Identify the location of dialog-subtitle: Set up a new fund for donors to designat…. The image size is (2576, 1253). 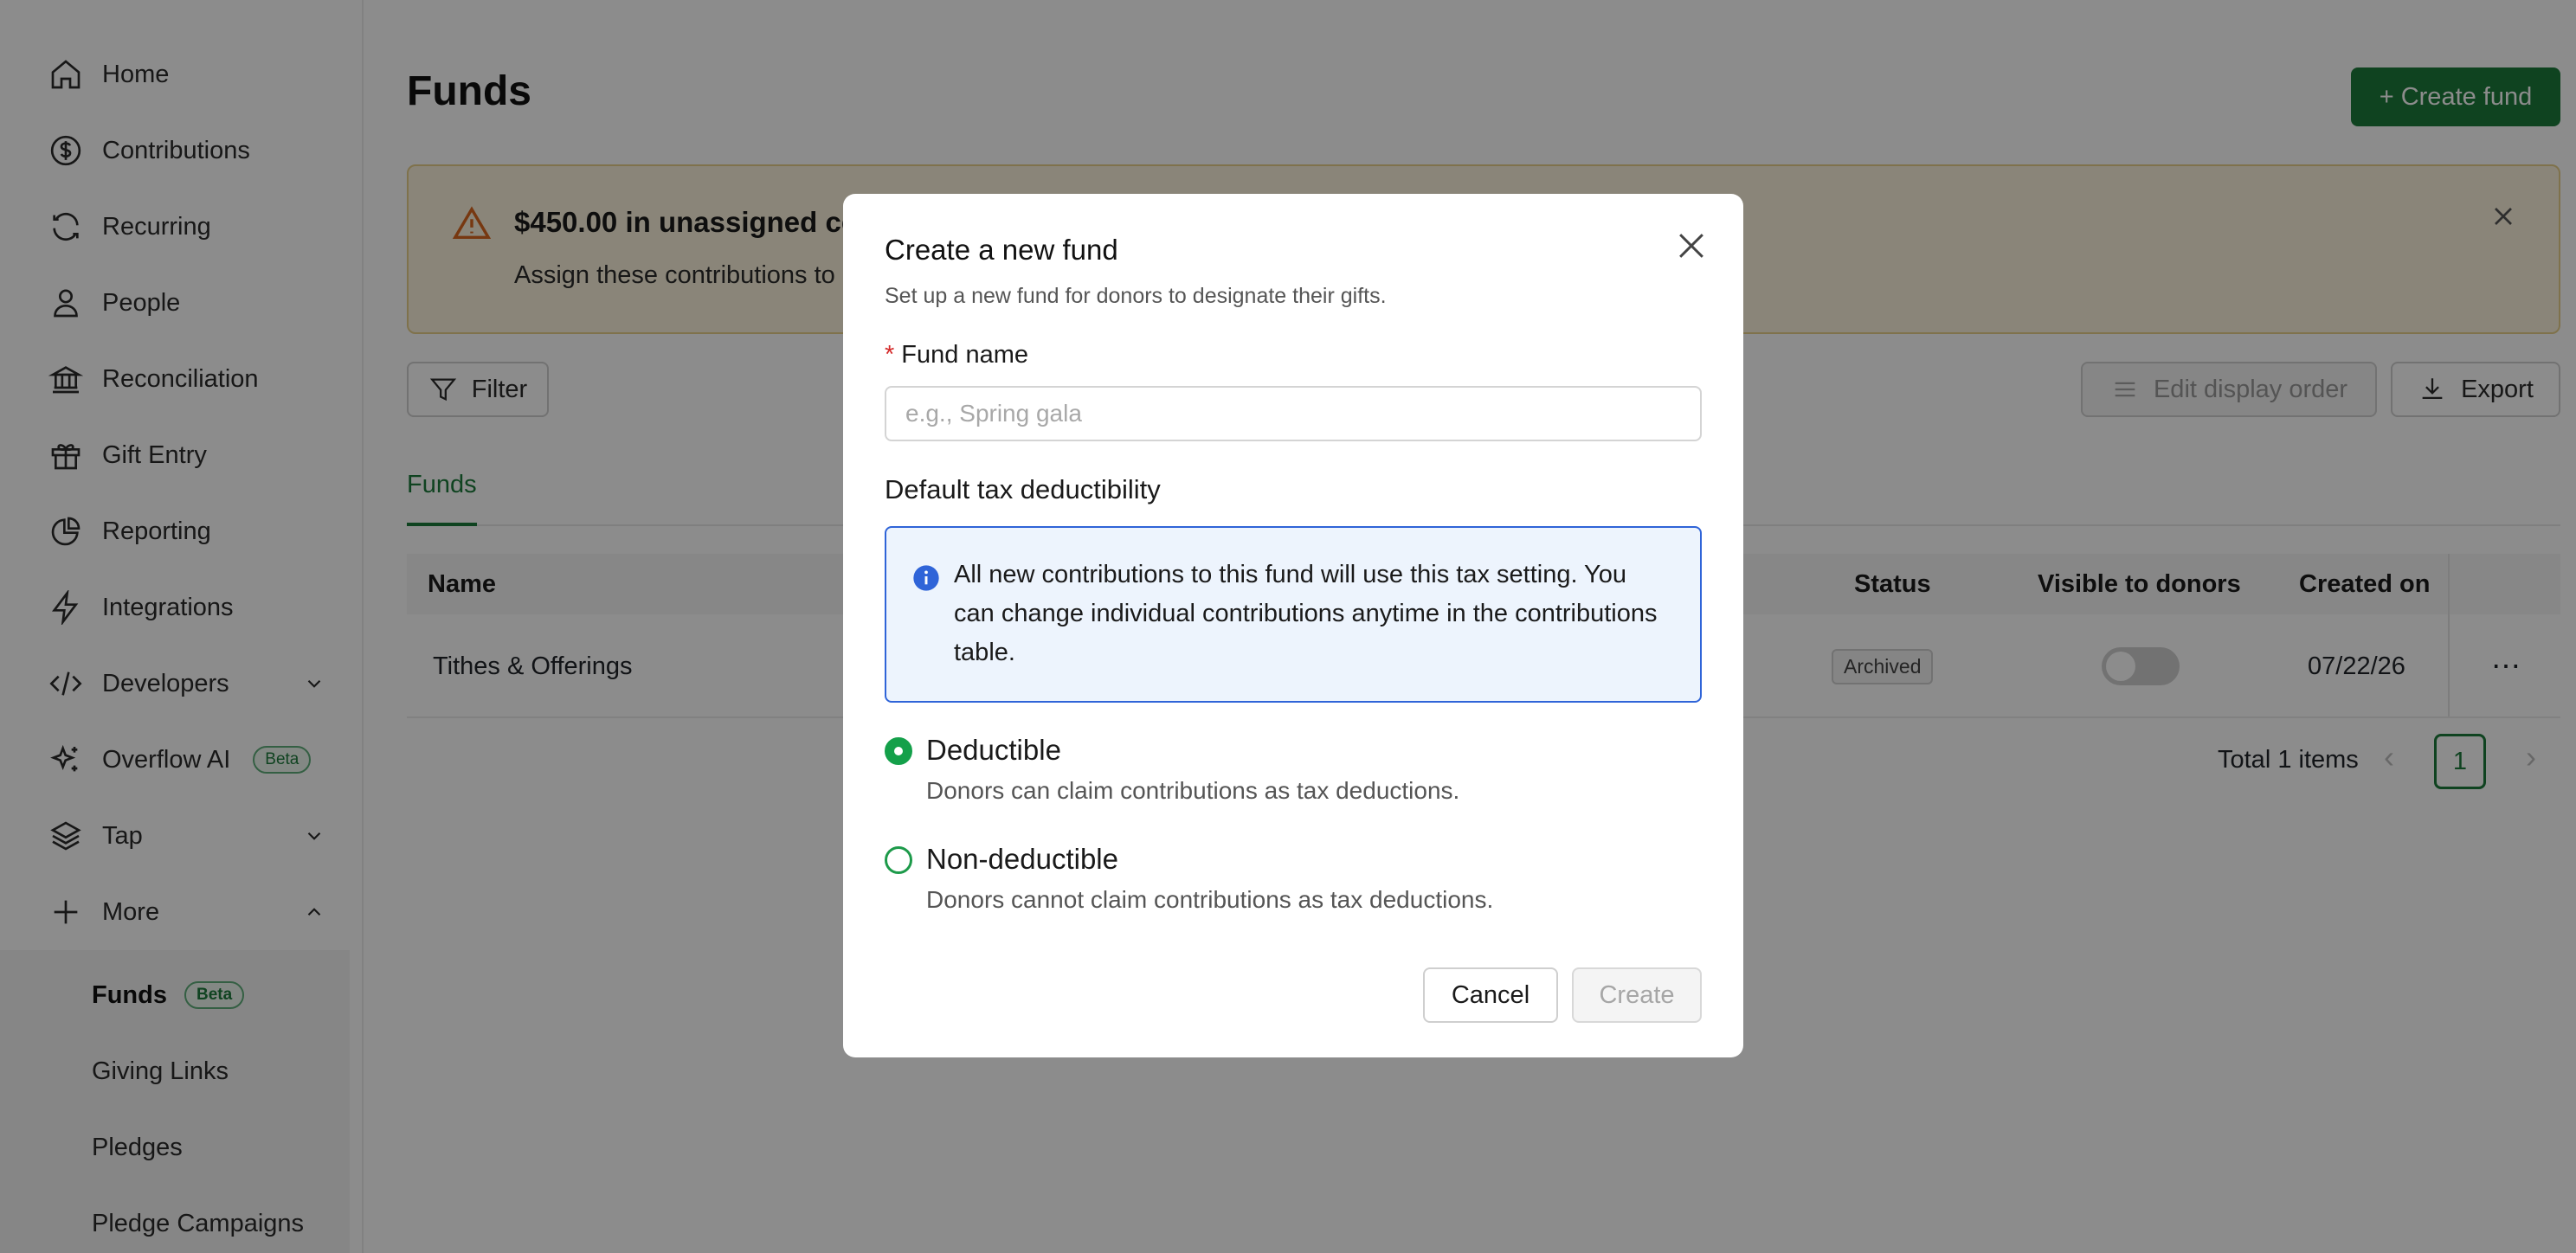
(1136, 296).